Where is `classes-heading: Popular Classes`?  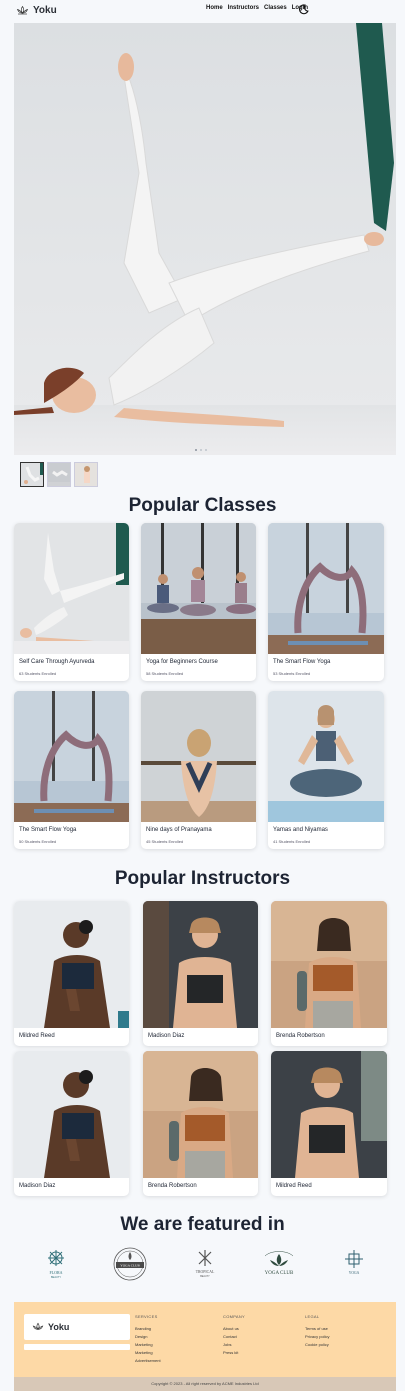
classes-heading: Popular Classes is located at coordinates (202, 505).